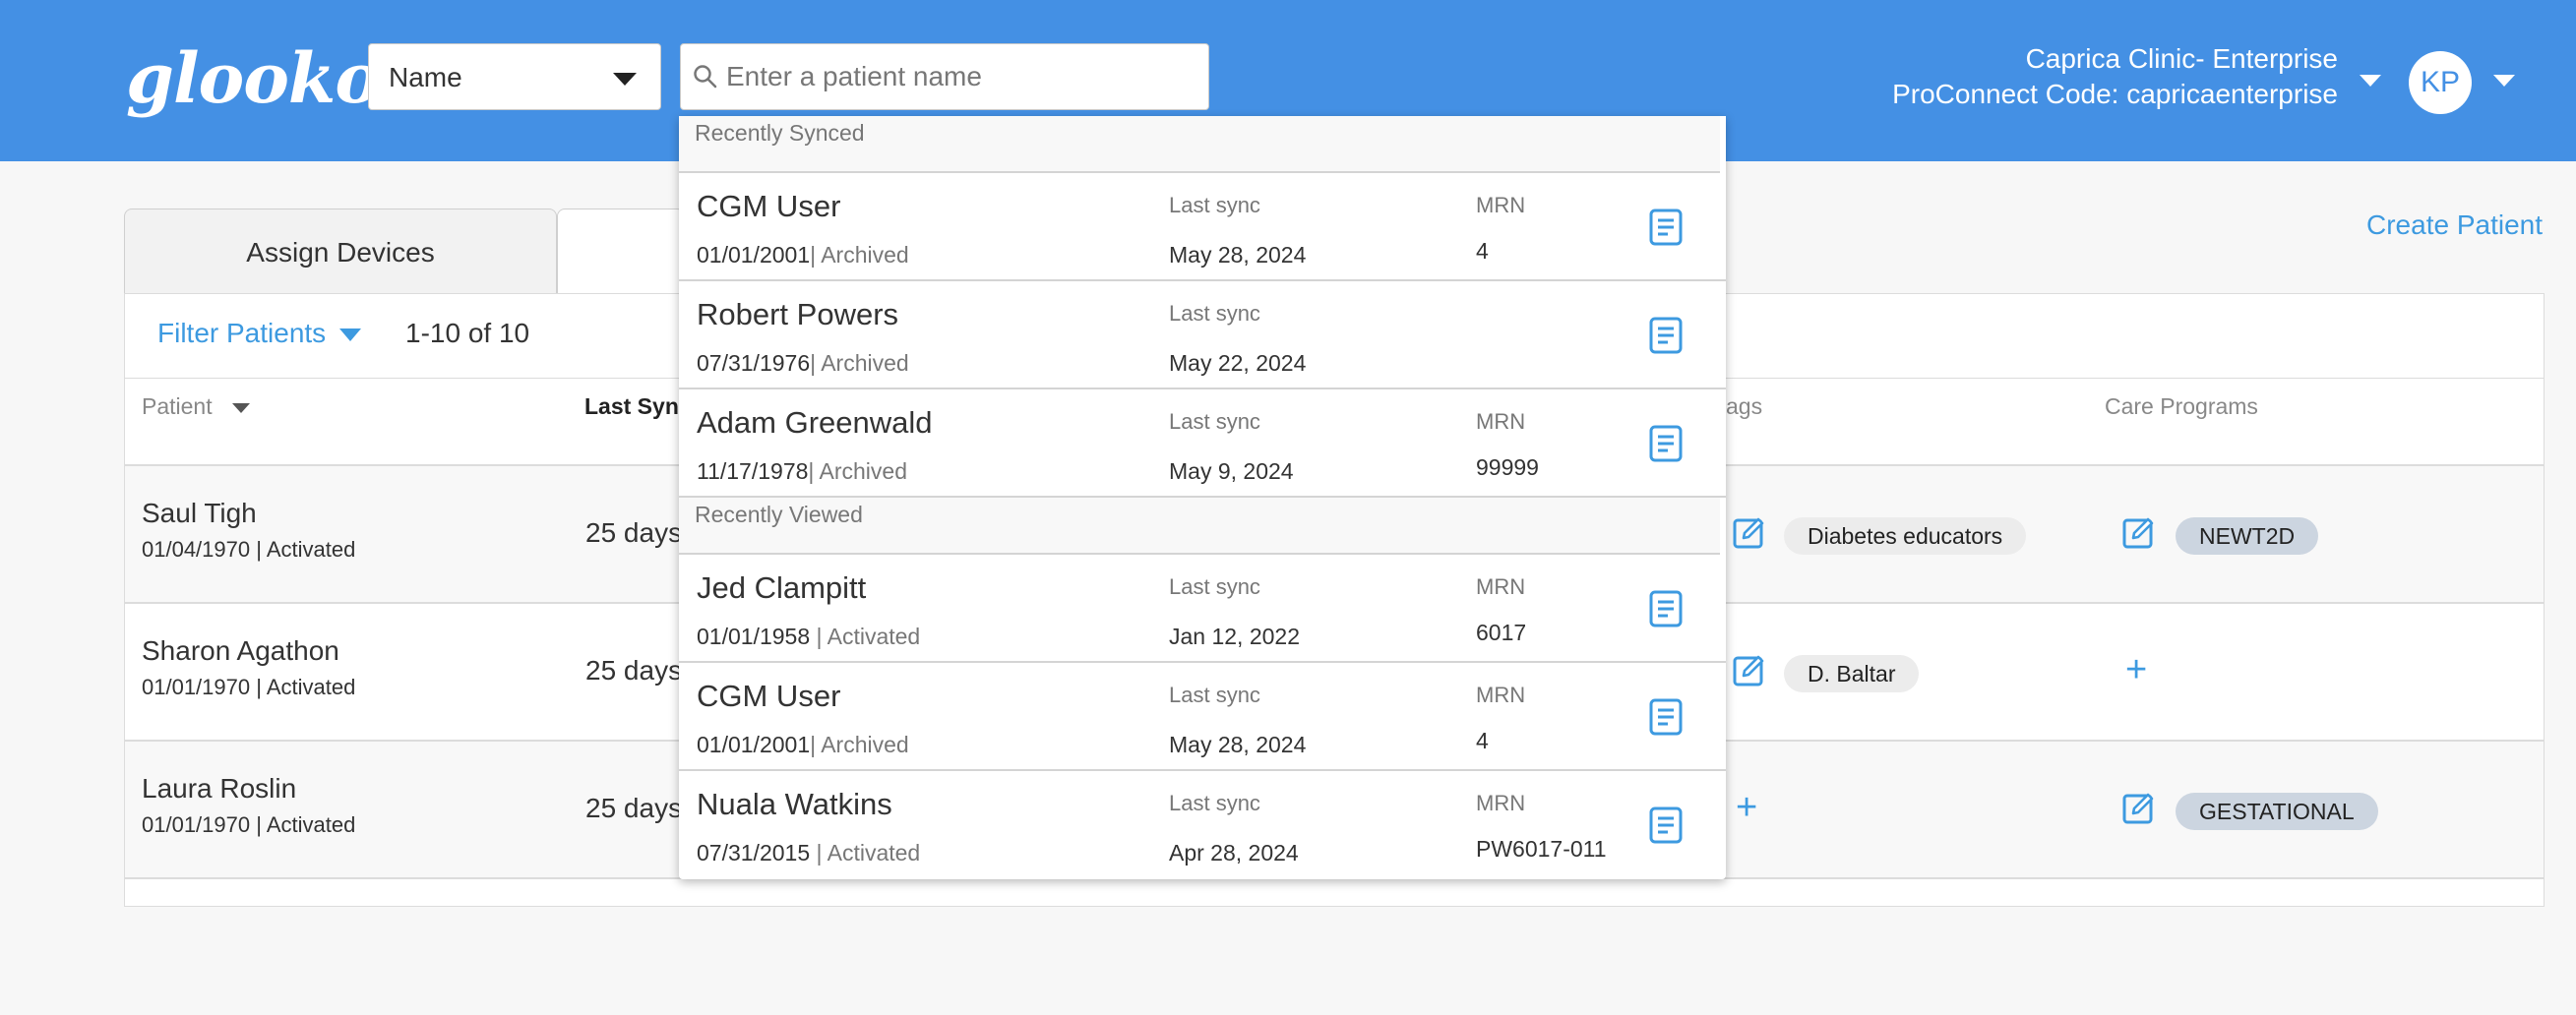 The image size is (2576, 1015). What do you see at coordinates (1541, 849) in the screenshot?
I see `mrn-value: PW6017-011` at bounding box center [1541, 849].